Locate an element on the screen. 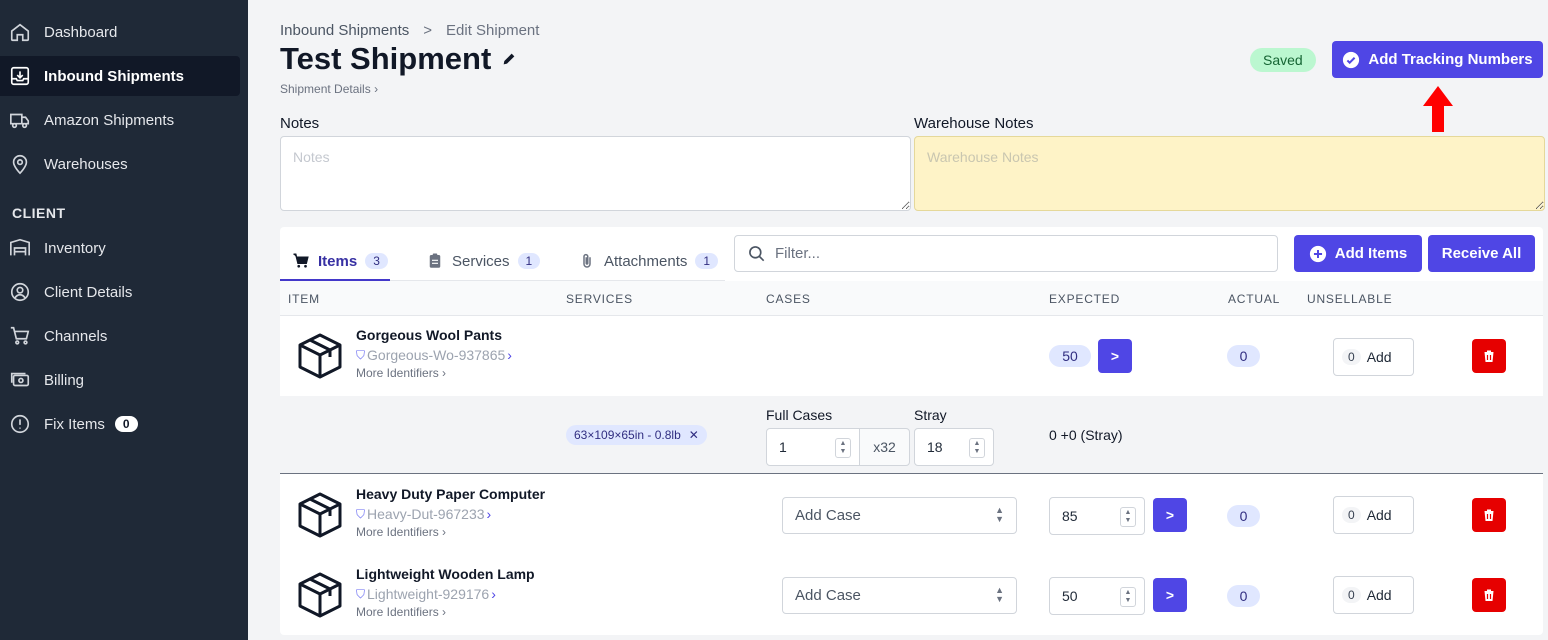 The height and width of the screenshot is (640, 1548). full-cases-input: 1 ▲ ▼ is located at coordinates (813, 447).